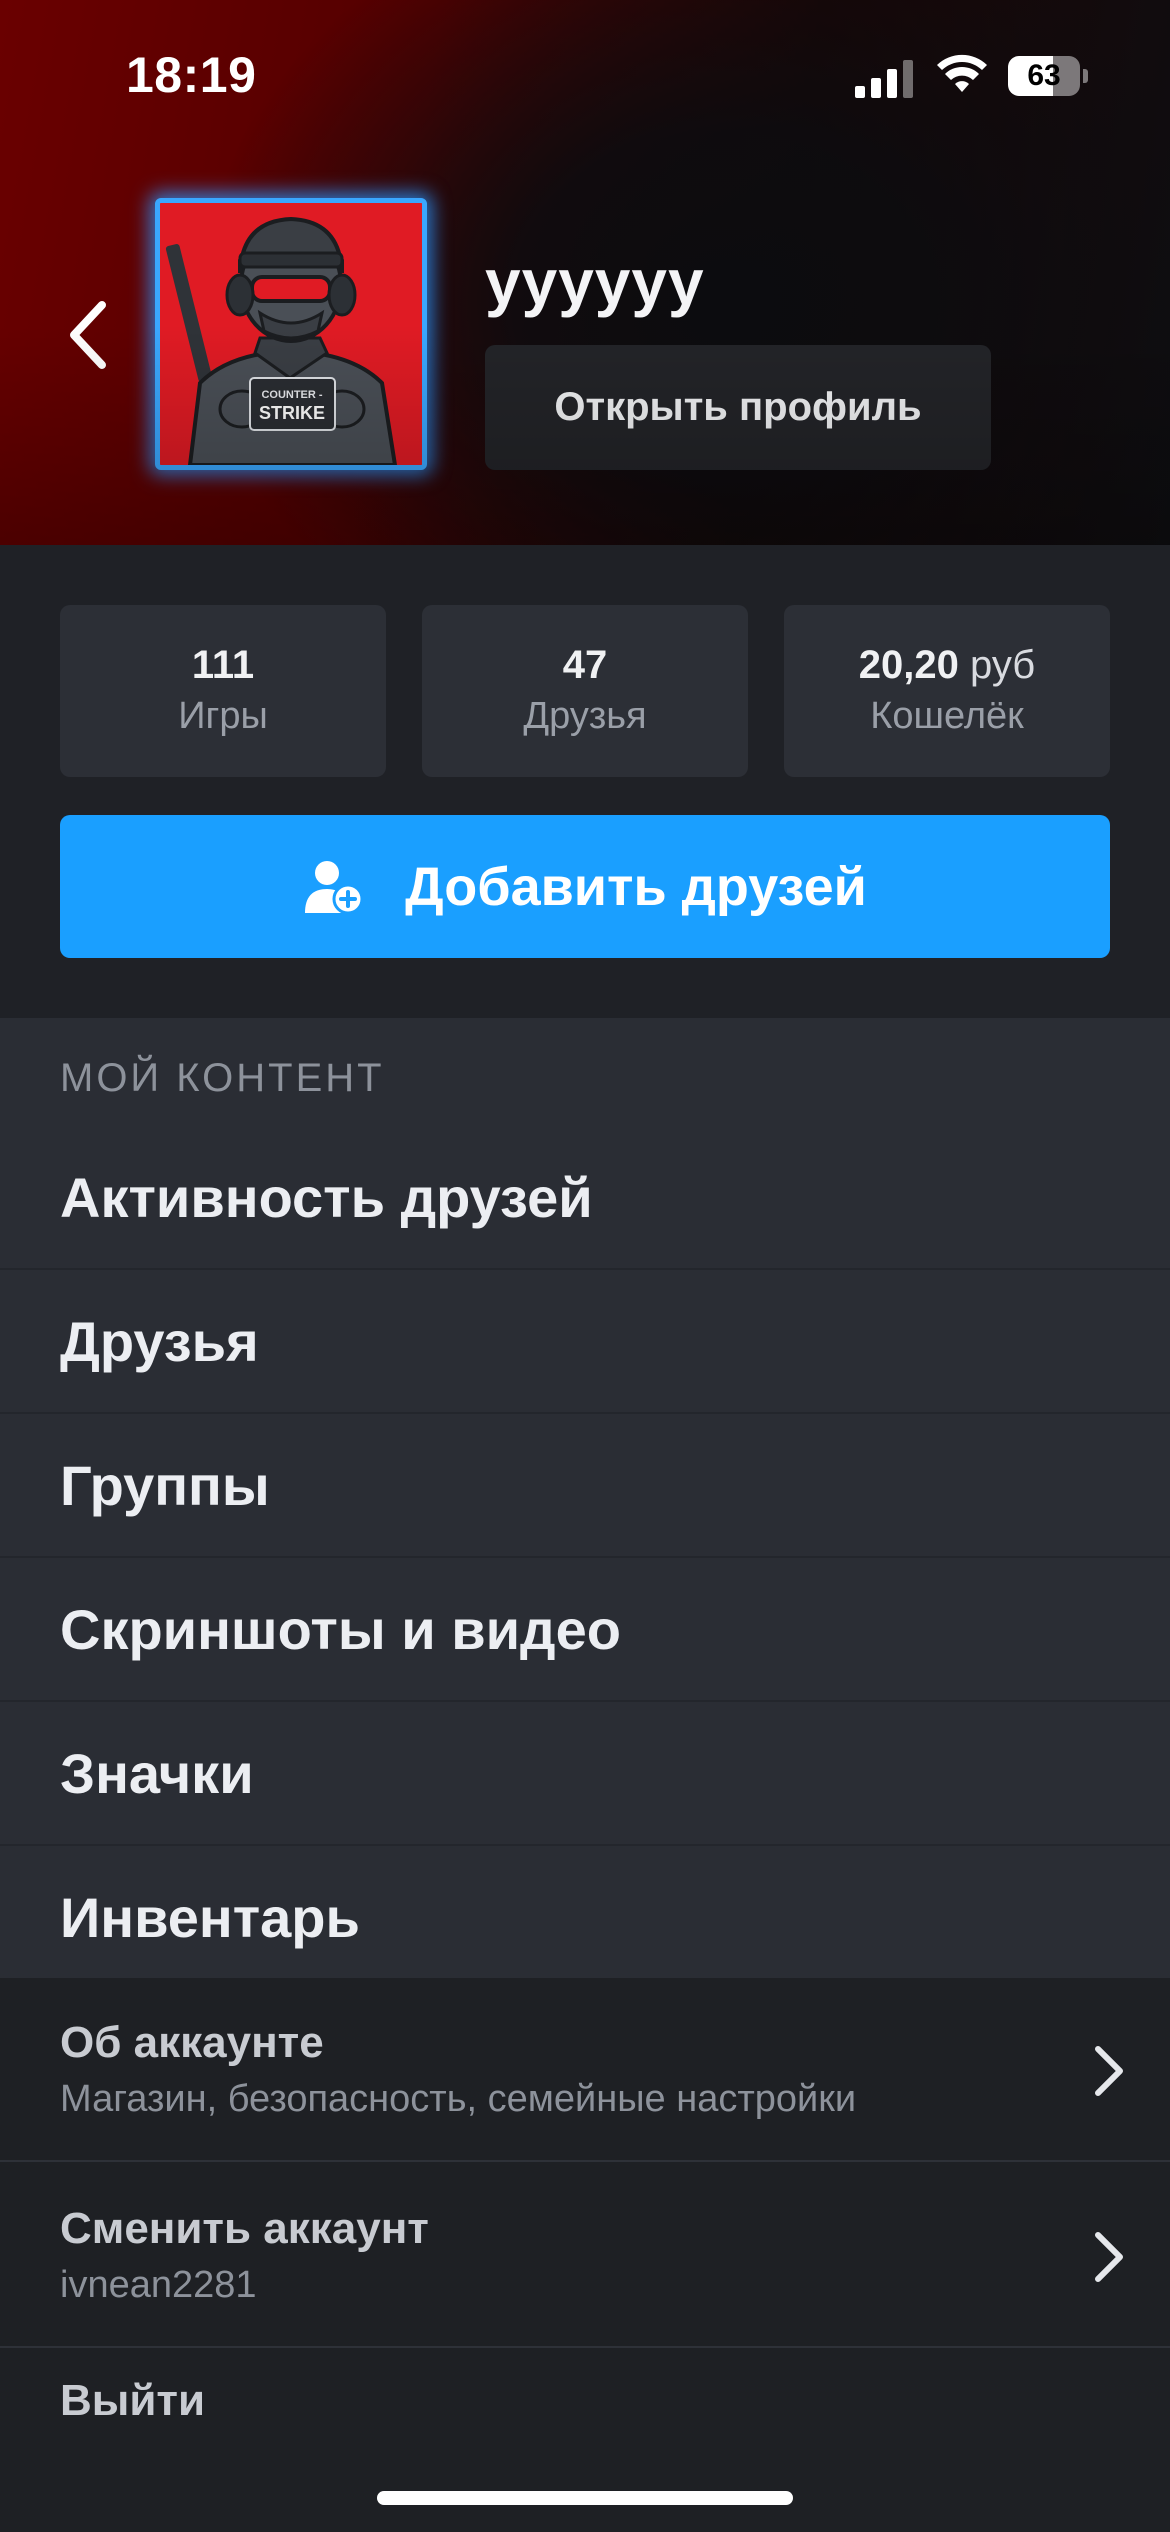 This screenshot has width=1170, height=2532. What do you see at coordinates (738, 407) in the screenshot?
I see `open-profile-button: Открыть профиль` at bounding box center [738, 407].